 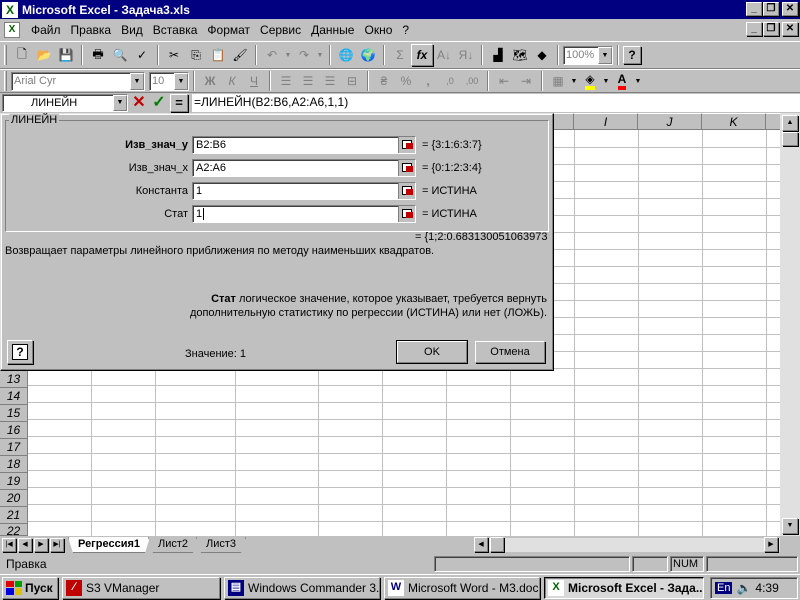 I want to click on restore-button: ❐, so click(x=771, y=9).